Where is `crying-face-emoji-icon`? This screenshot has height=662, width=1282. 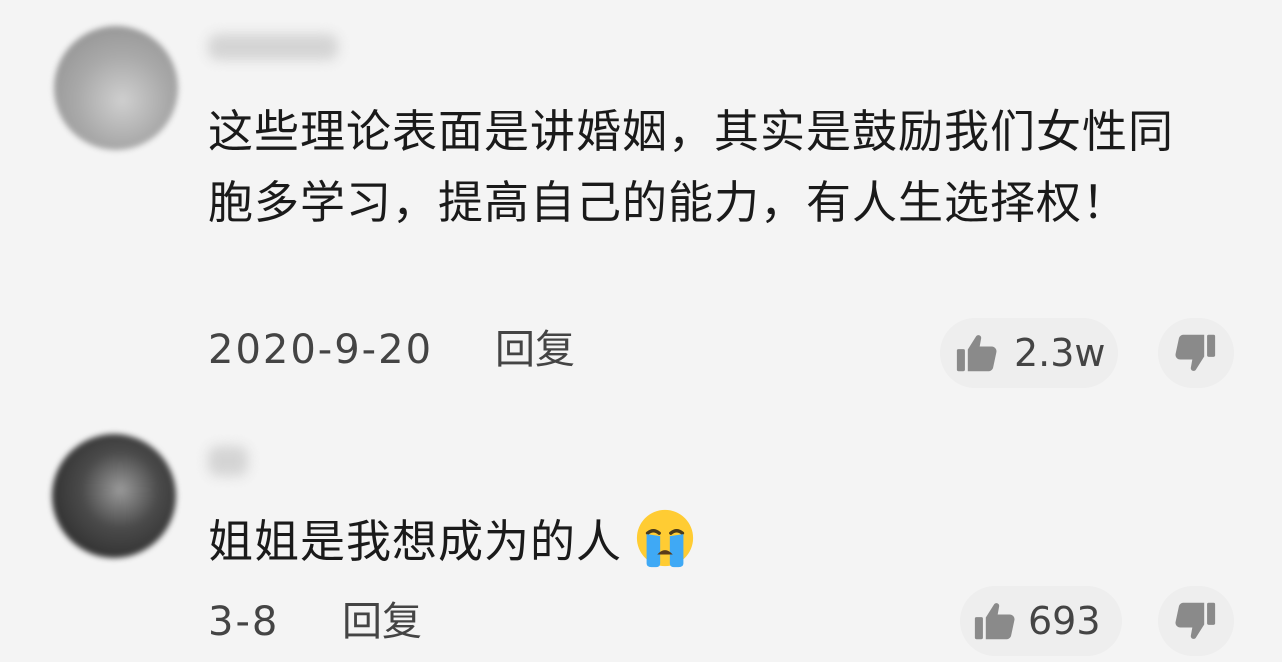 crying-face-emoji-icon is located at coordinates (665, 538).